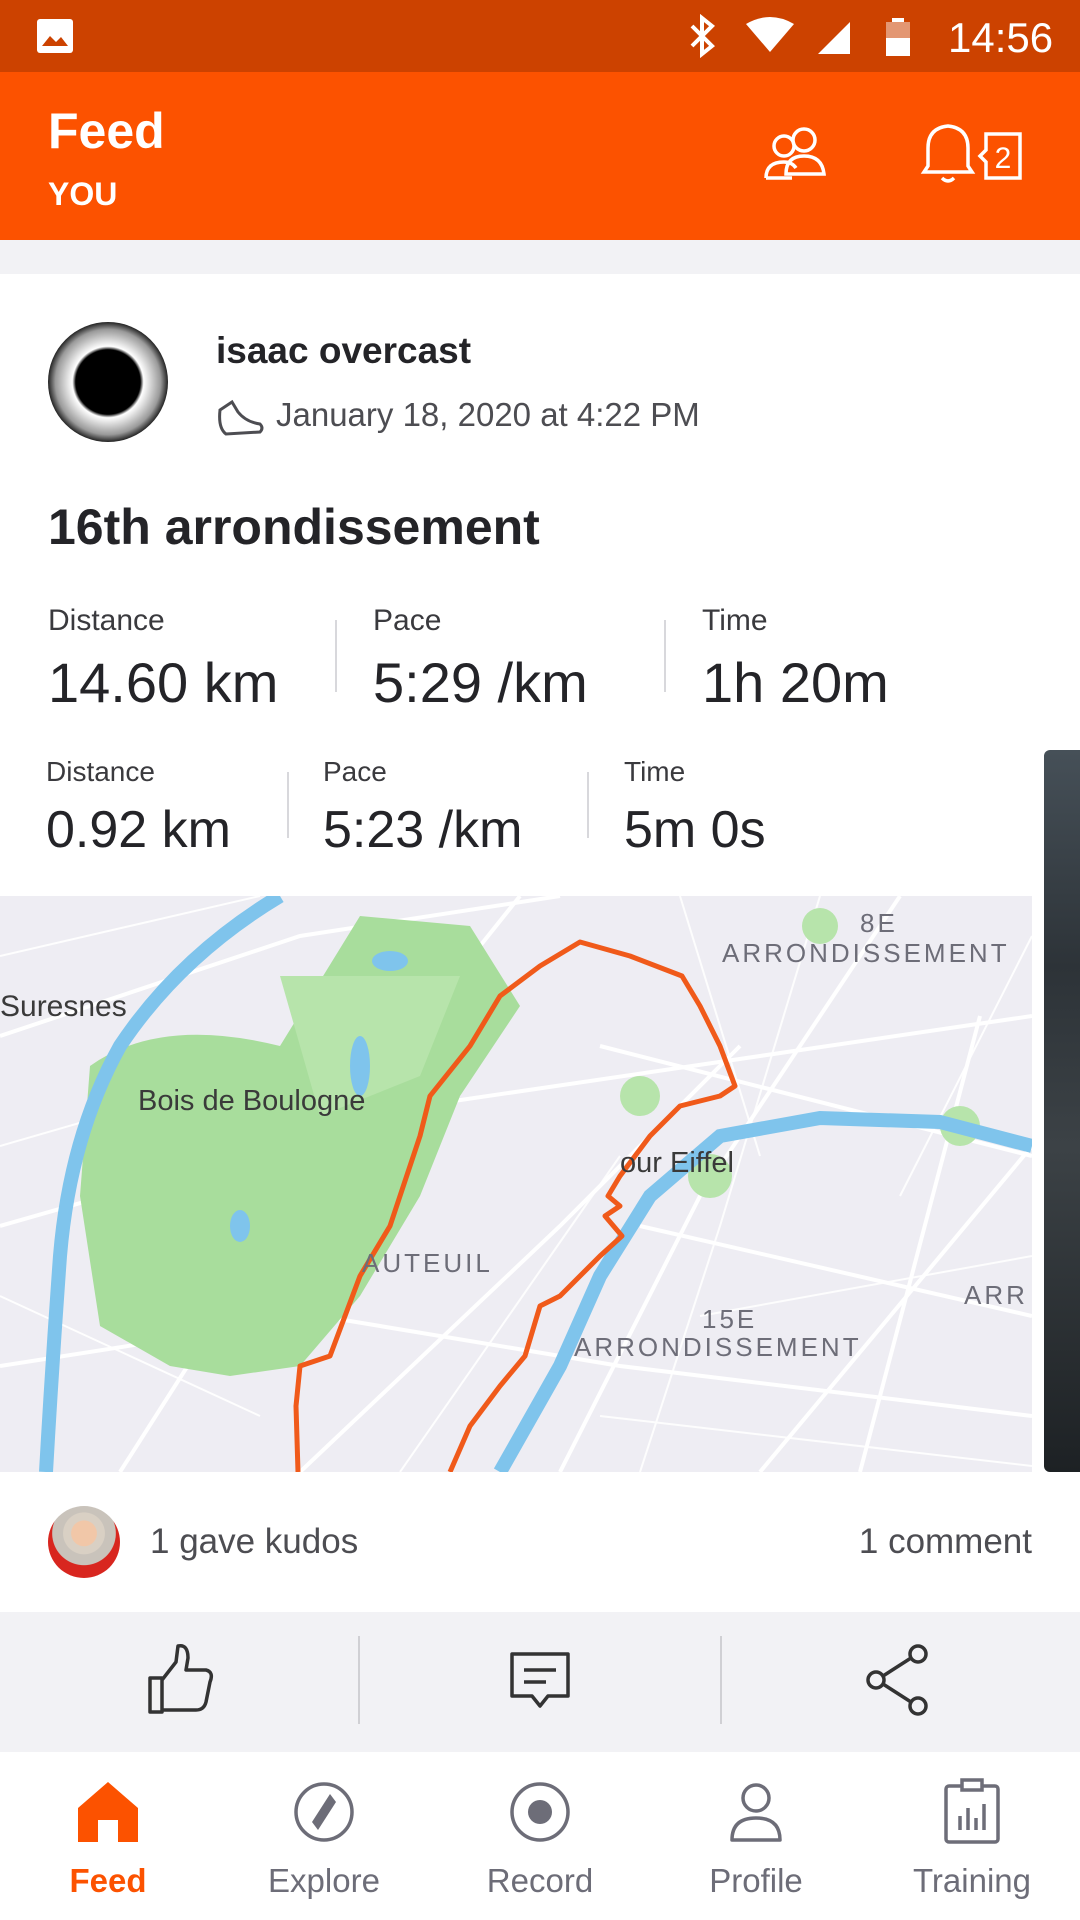 Image resolution: width=1080 pixels, height=1920 pixels. What do you see at coordinates (423, 830) in the screenshot?
I see `split-pace-value: 5:23 /km` at bounding box center [423, 830].